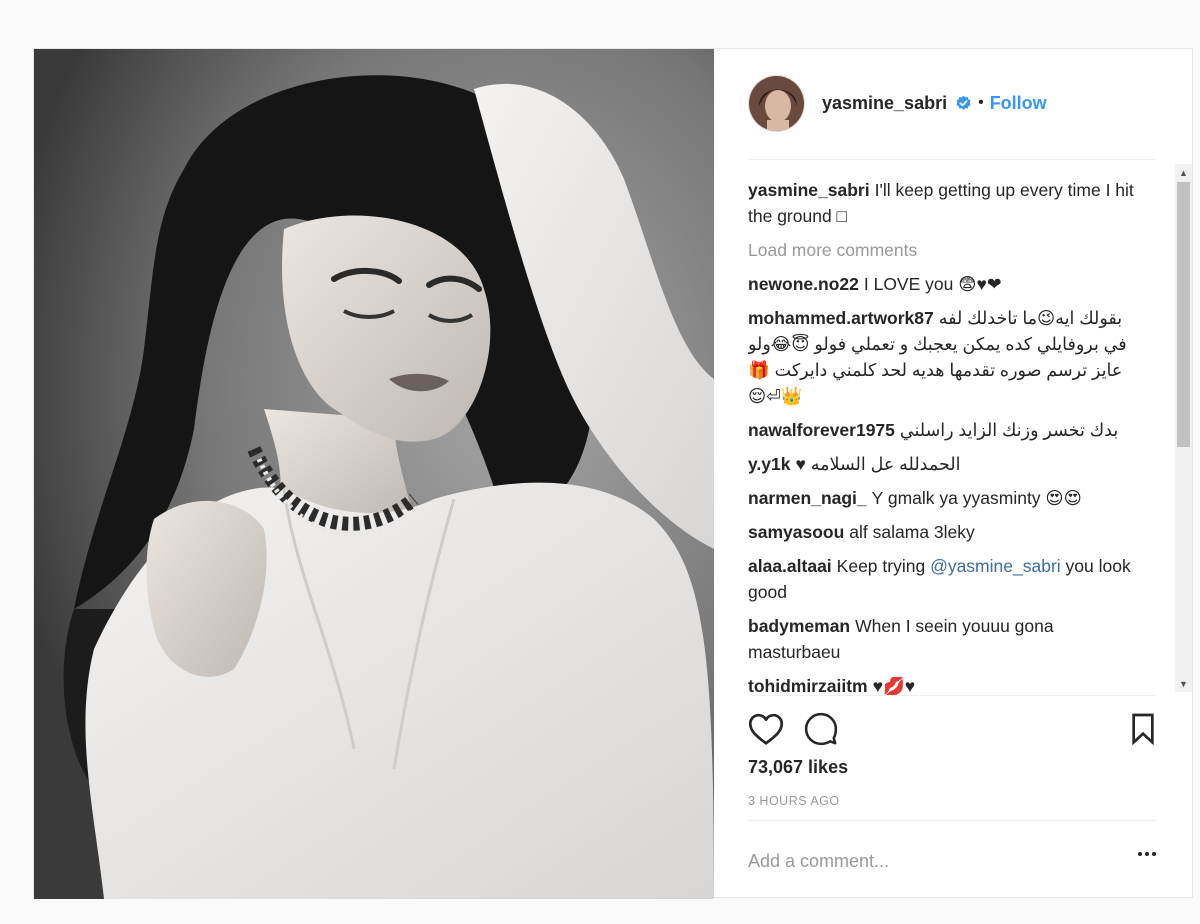 The height and width of the screenshot is (924, 1200). What do you see at coordinates (796, 532) in the screenshot?
I see `comment-username: samyasoou` at bounding box center [796, 532].